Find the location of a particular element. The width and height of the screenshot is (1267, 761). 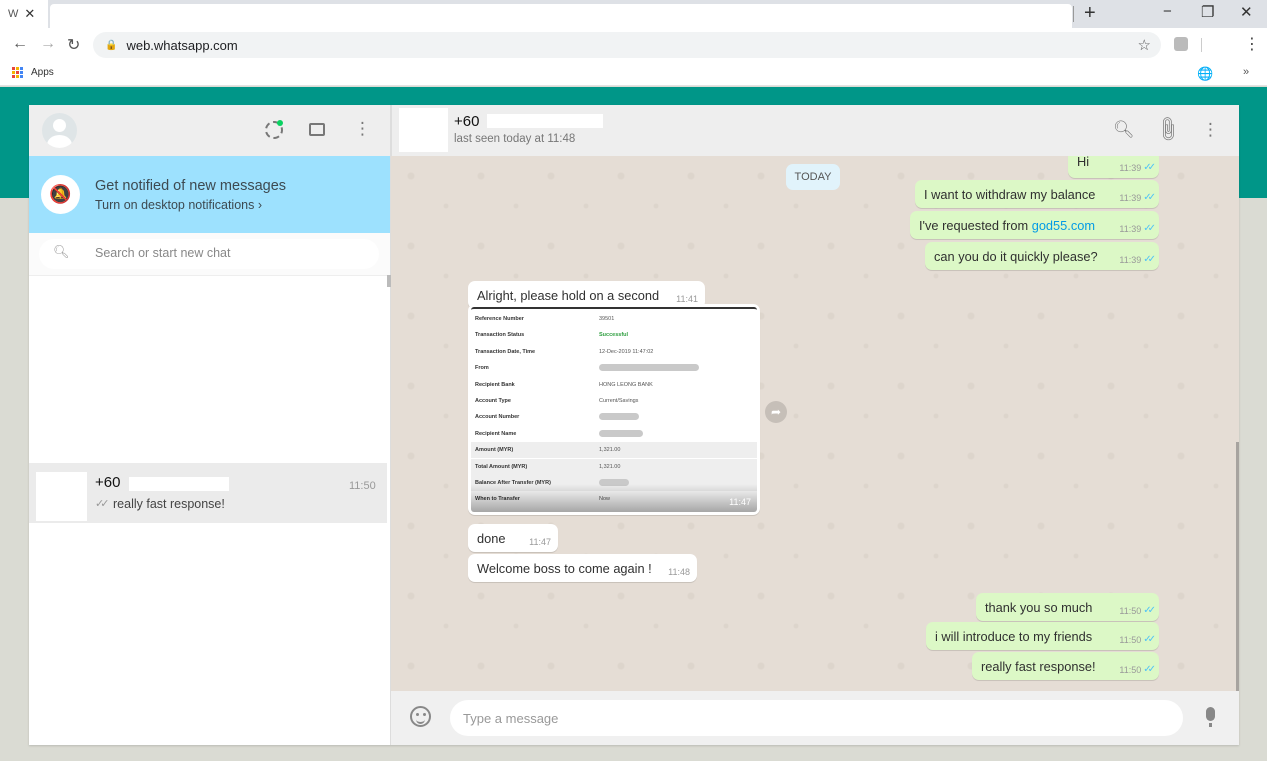

receipt-row: Total Amount (MYR) 1,321.00 is located at coordinates (614, 466).